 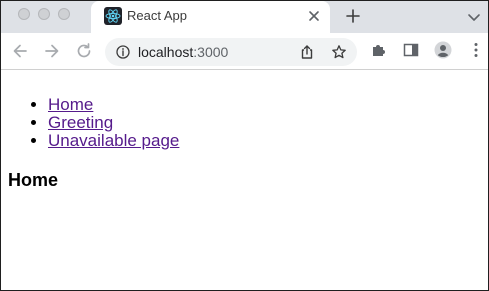 I want to click on reload-icon, so click(x=84, y=51).